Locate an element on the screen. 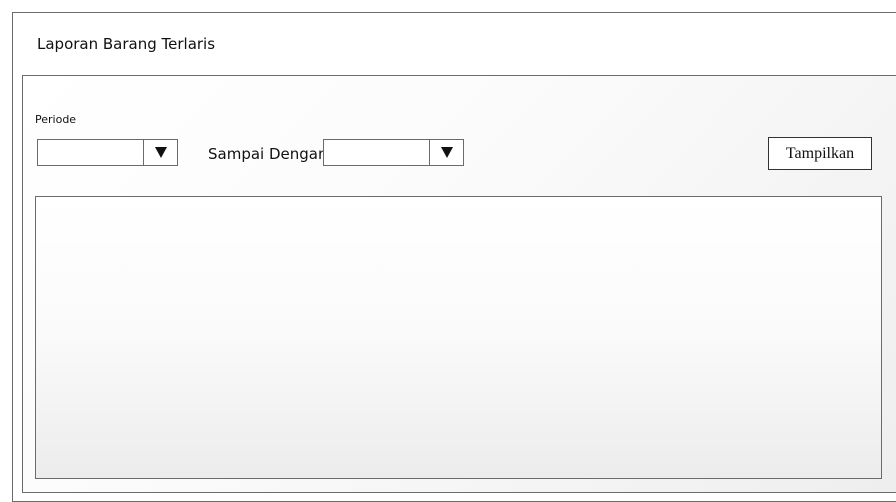  start-period-dropdown-button is located at coordinates (160, 152).